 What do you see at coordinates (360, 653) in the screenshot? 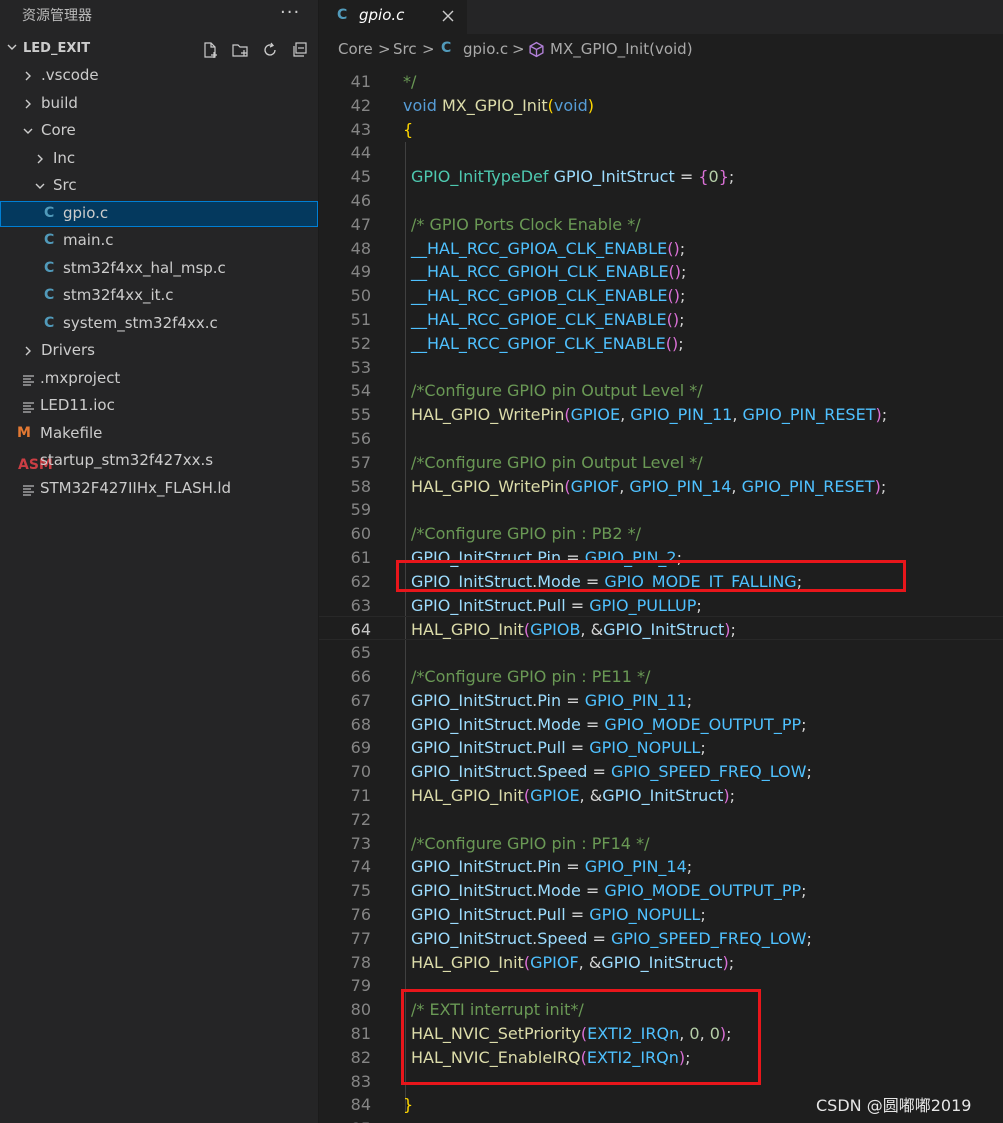
I see `line-number: 65` at bounding box center [360, 653].